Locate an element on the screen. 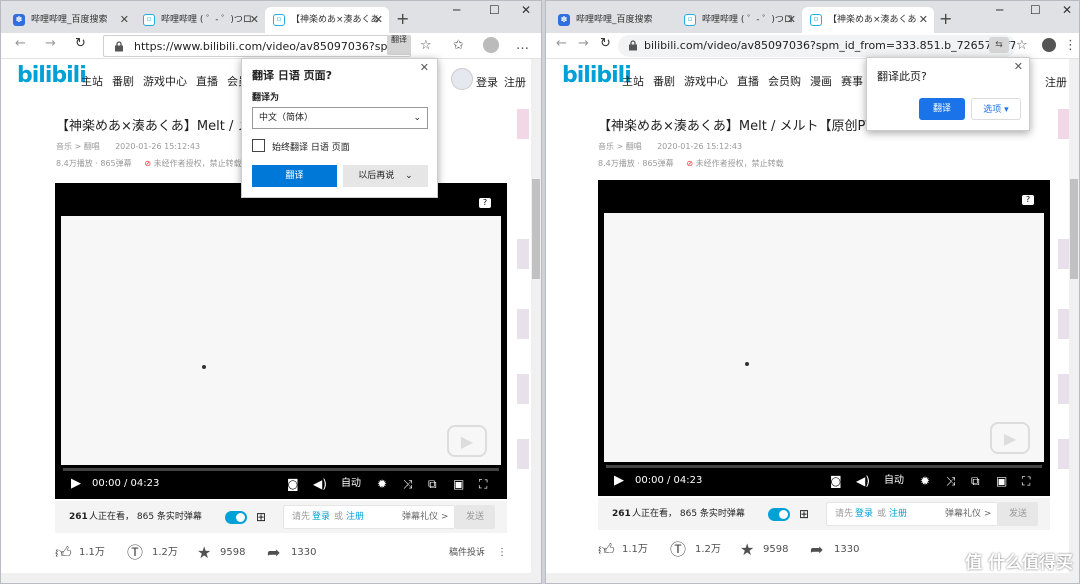  category-breadcrumb: 音乐 > 翻唱 is located at coordinates (78, 146).